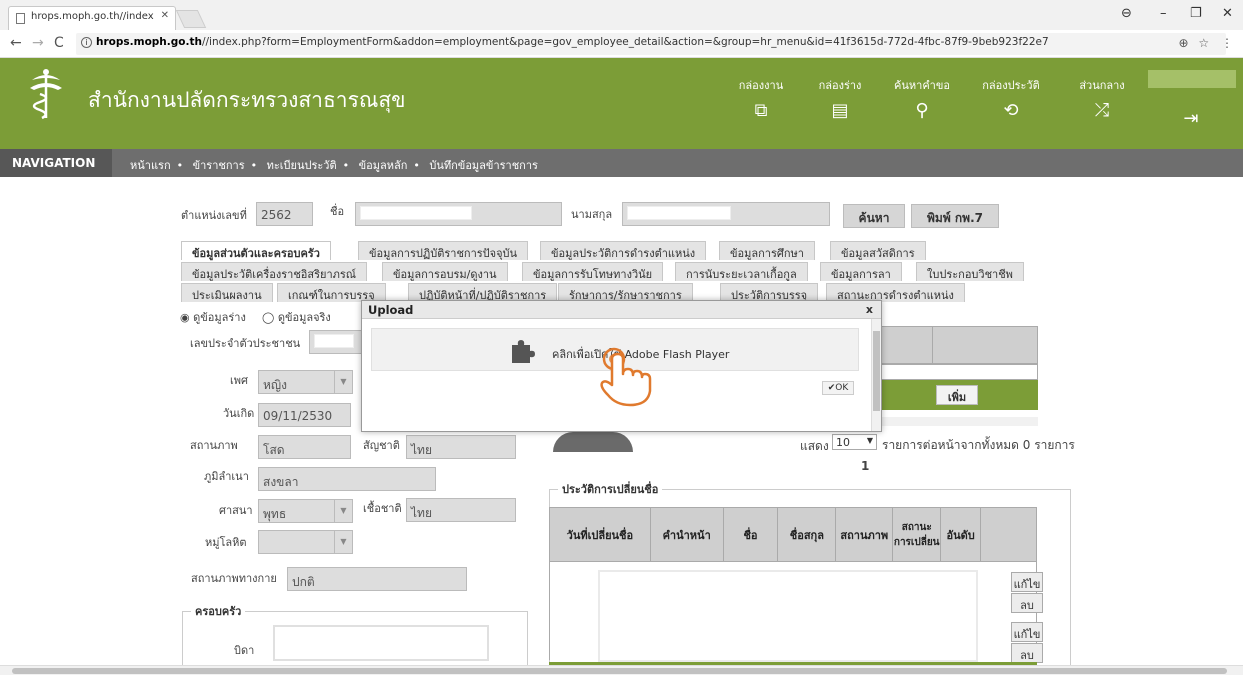  Describe the element at coordinates (686, 534) in the screenshot. I see `col-prefix: คำนำหน้า` at that location.